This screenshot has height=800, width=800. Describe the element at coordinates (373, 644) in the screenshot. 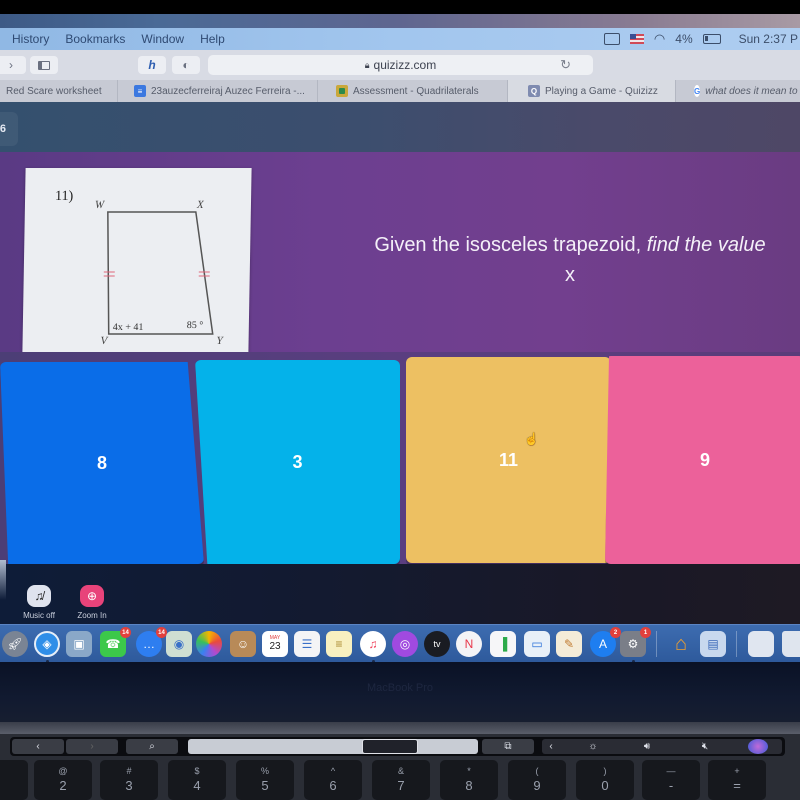

I see `music-icon: ♫` at that location.